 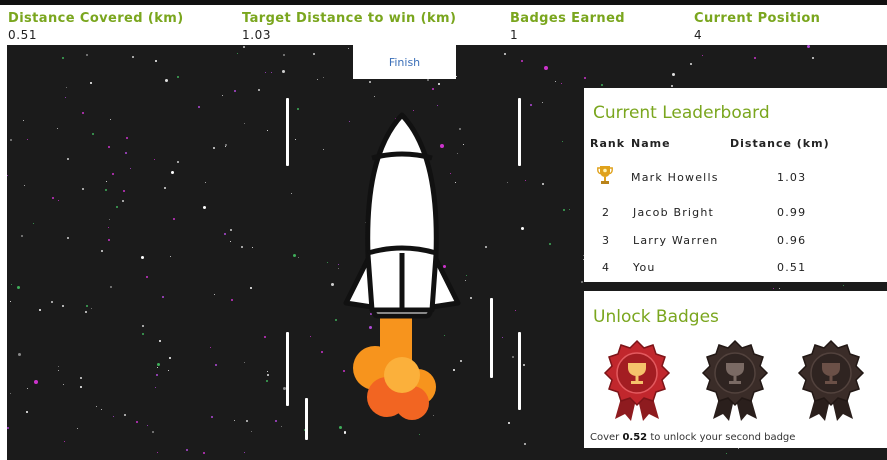 I want to click on player-name: You, so click(x=644, y=267).